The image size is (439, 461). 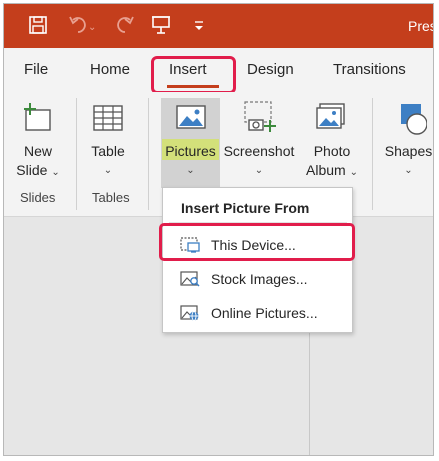 I want to click on new-slide-label-2-text: Slide, so click(x=32, y=170).